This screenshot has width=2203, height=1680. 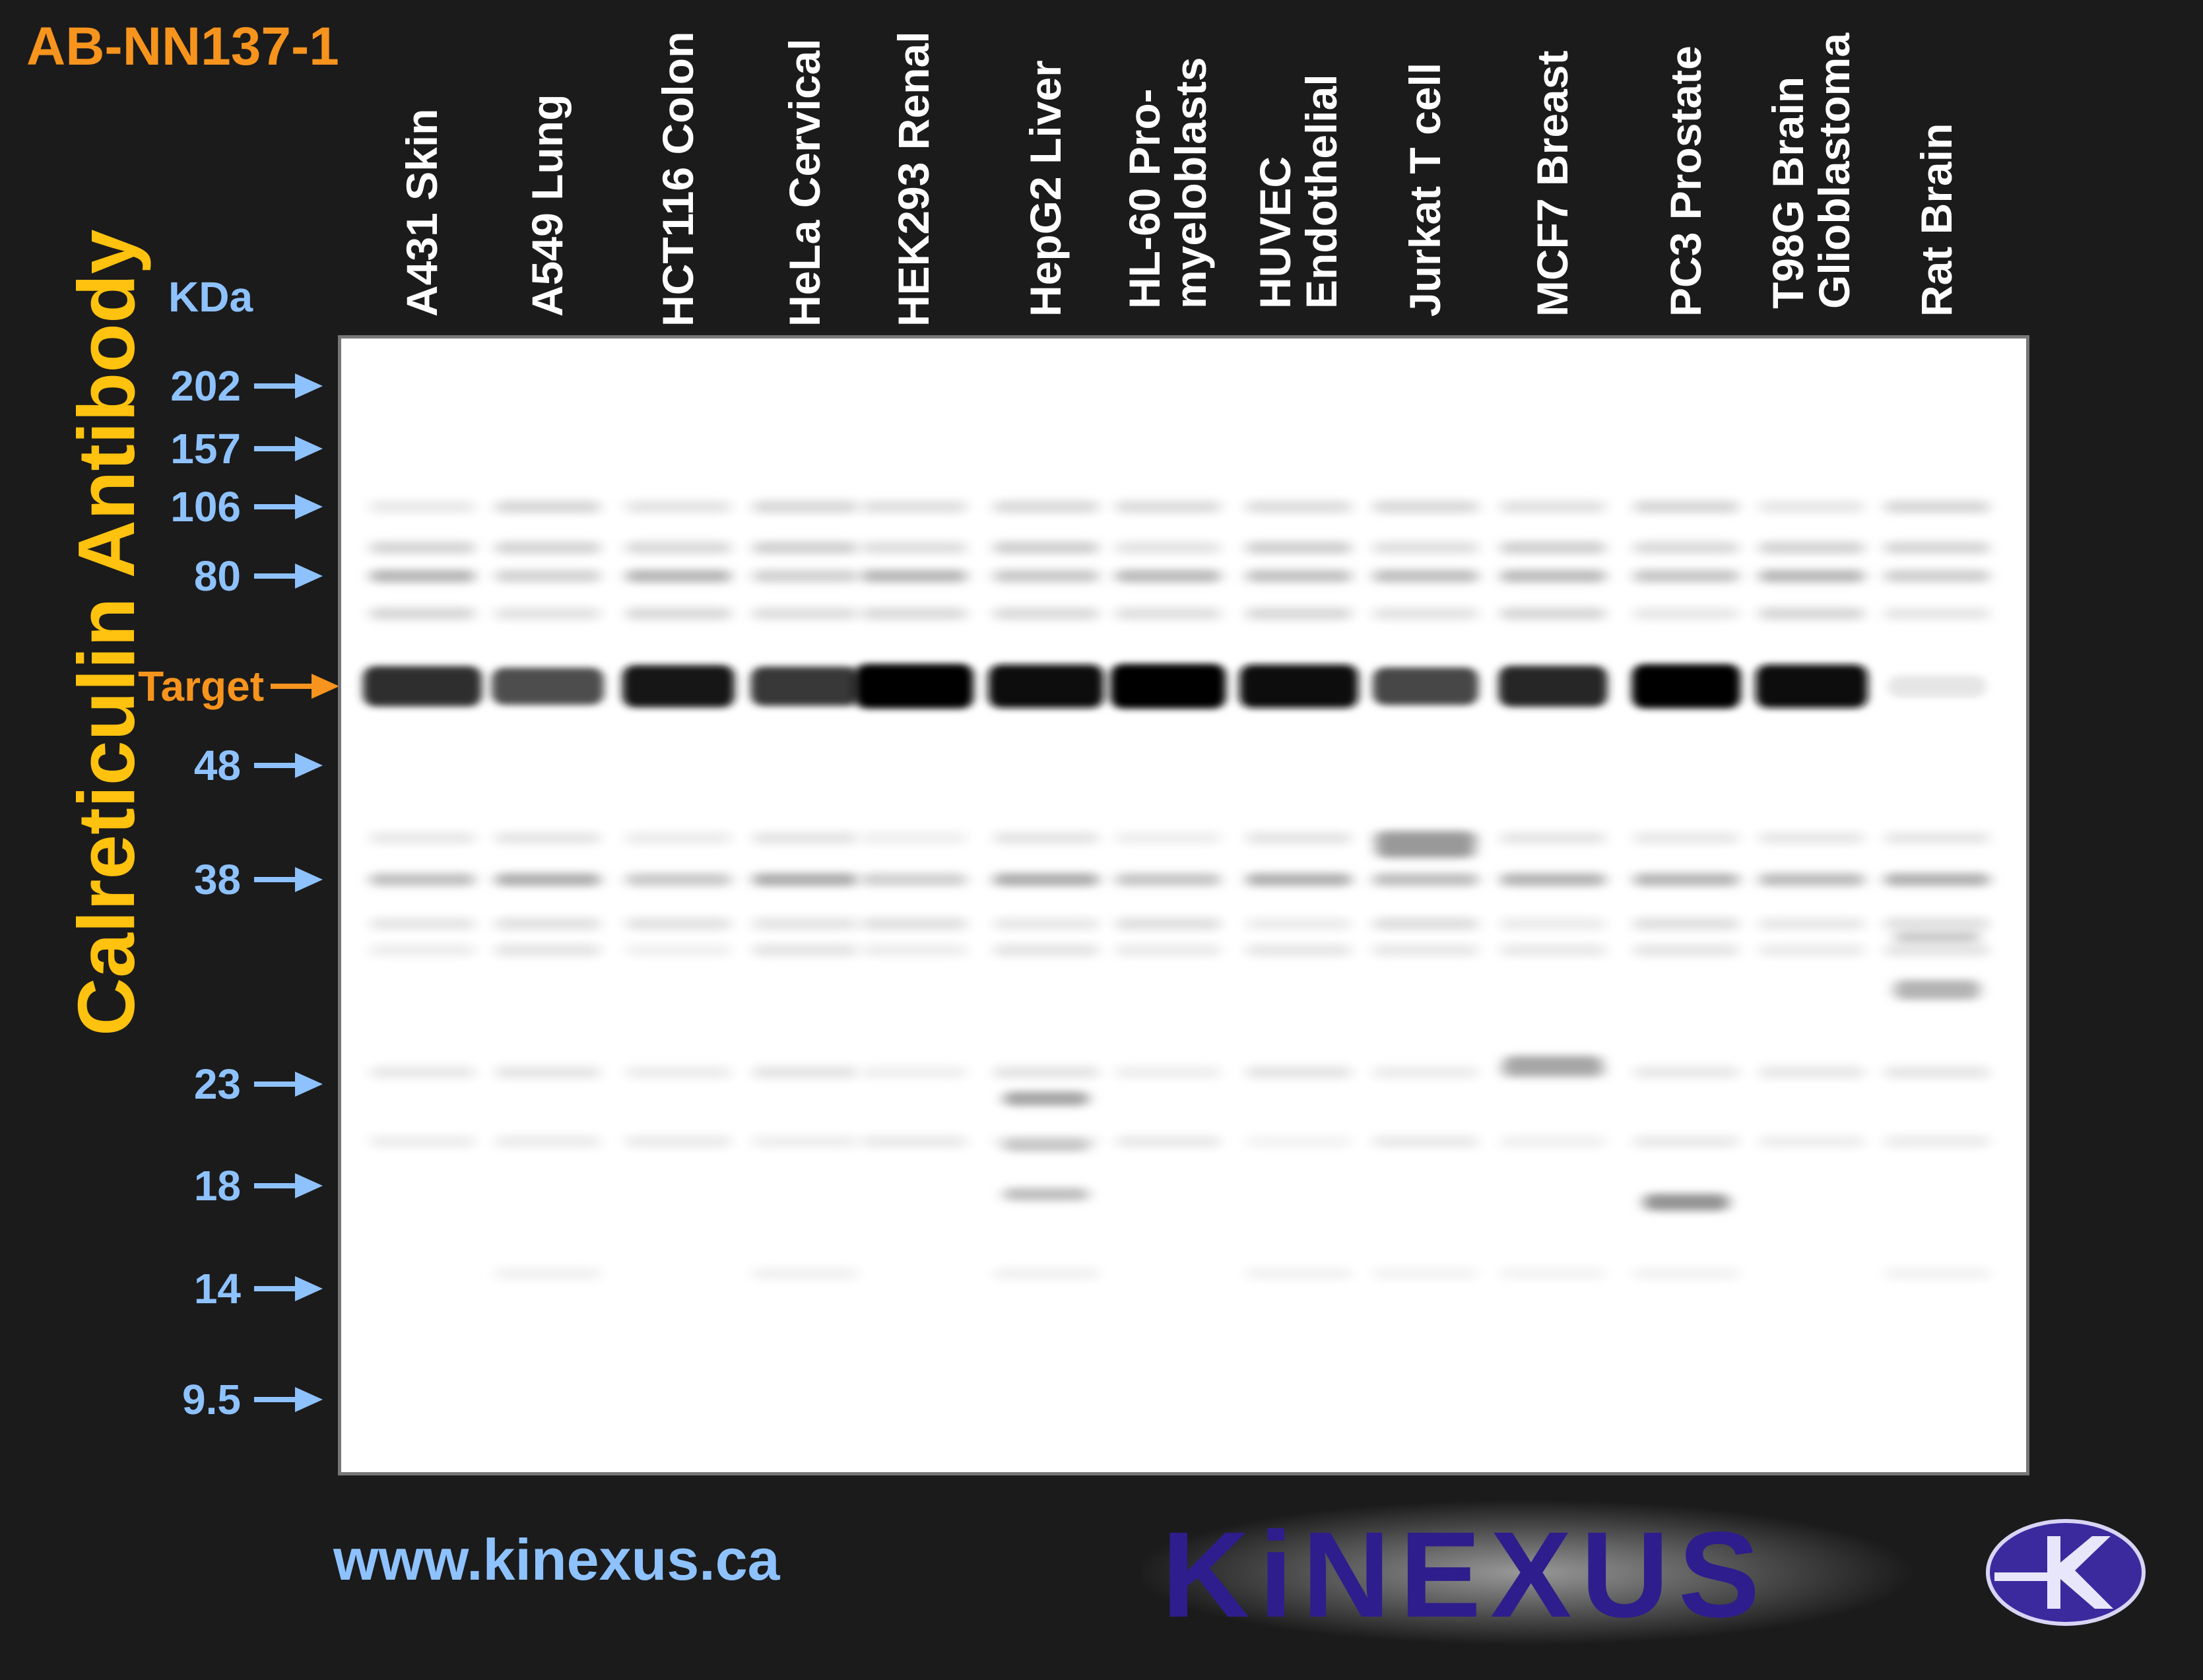 What do you see at coordinates (106, 632) in the screenshot?
I see `antibody-title: Calreticulin Antibody` at bounding box center [106, 632].